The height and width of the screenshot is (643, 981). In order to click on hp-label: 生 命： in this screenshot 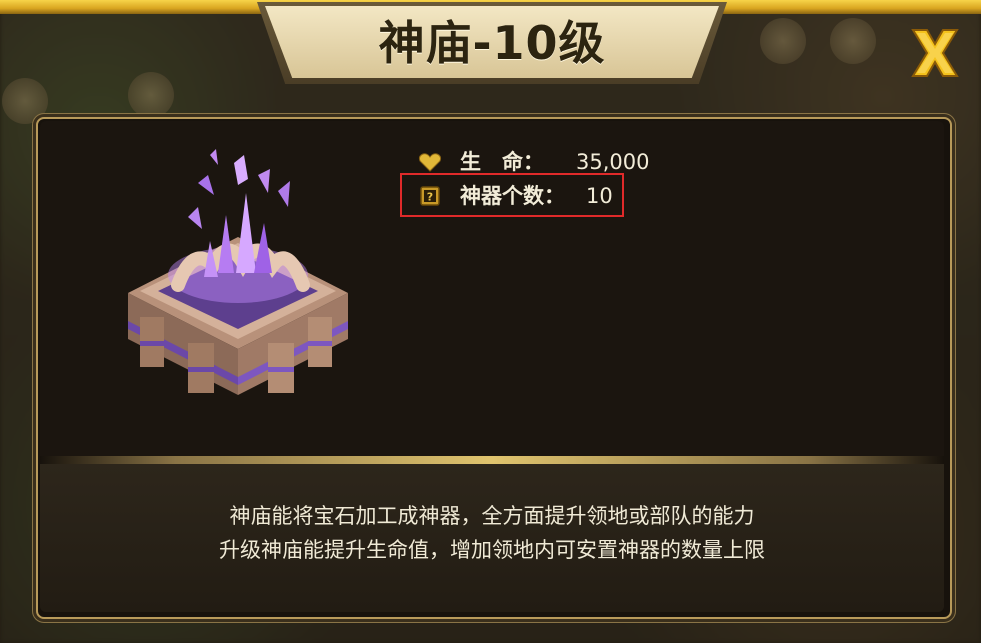, I will do `click(502, 162)`.